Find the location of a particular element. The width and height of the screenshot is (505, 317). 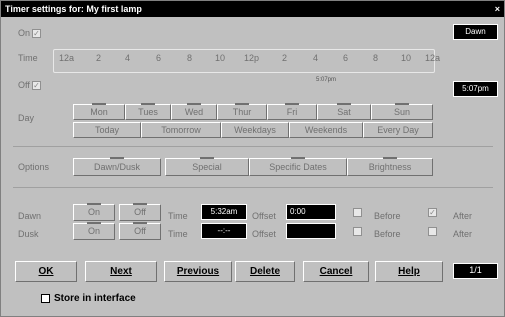

dusk-before-checkbox is located at coordinates (357, 231).